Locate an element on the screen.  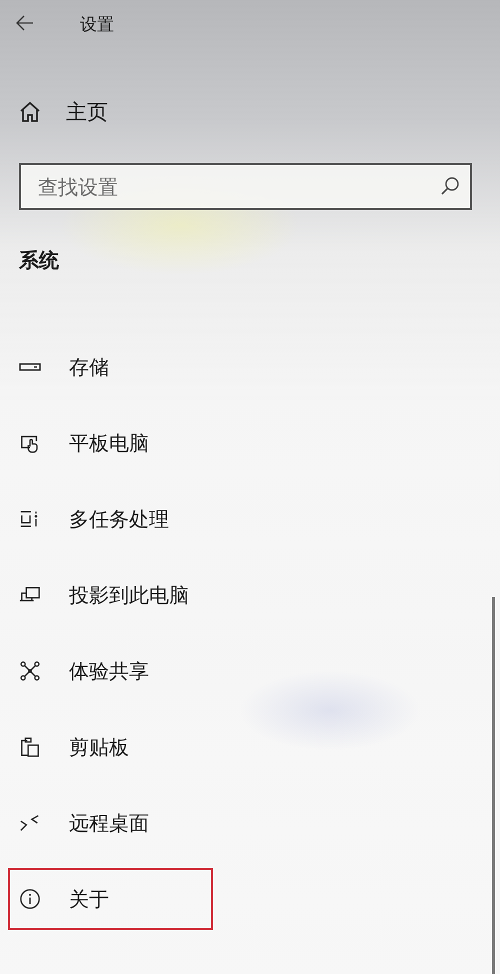
sidebar-item: 体验共享 is located at coordinates (110, 671).